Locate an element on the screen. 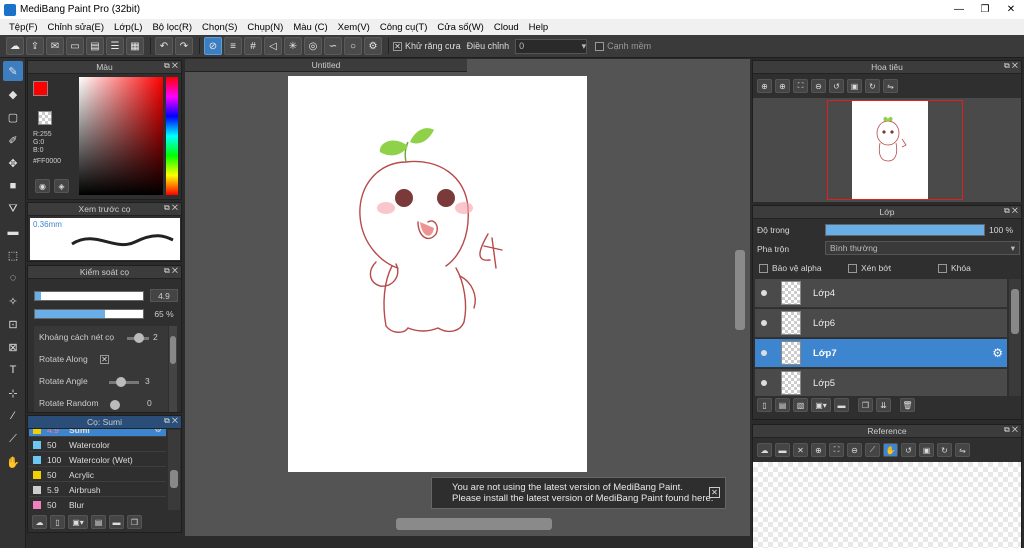 The height and width of the screenshot is (548, 1024). comment-icon: ▭ is located at coordinates (75, 46).